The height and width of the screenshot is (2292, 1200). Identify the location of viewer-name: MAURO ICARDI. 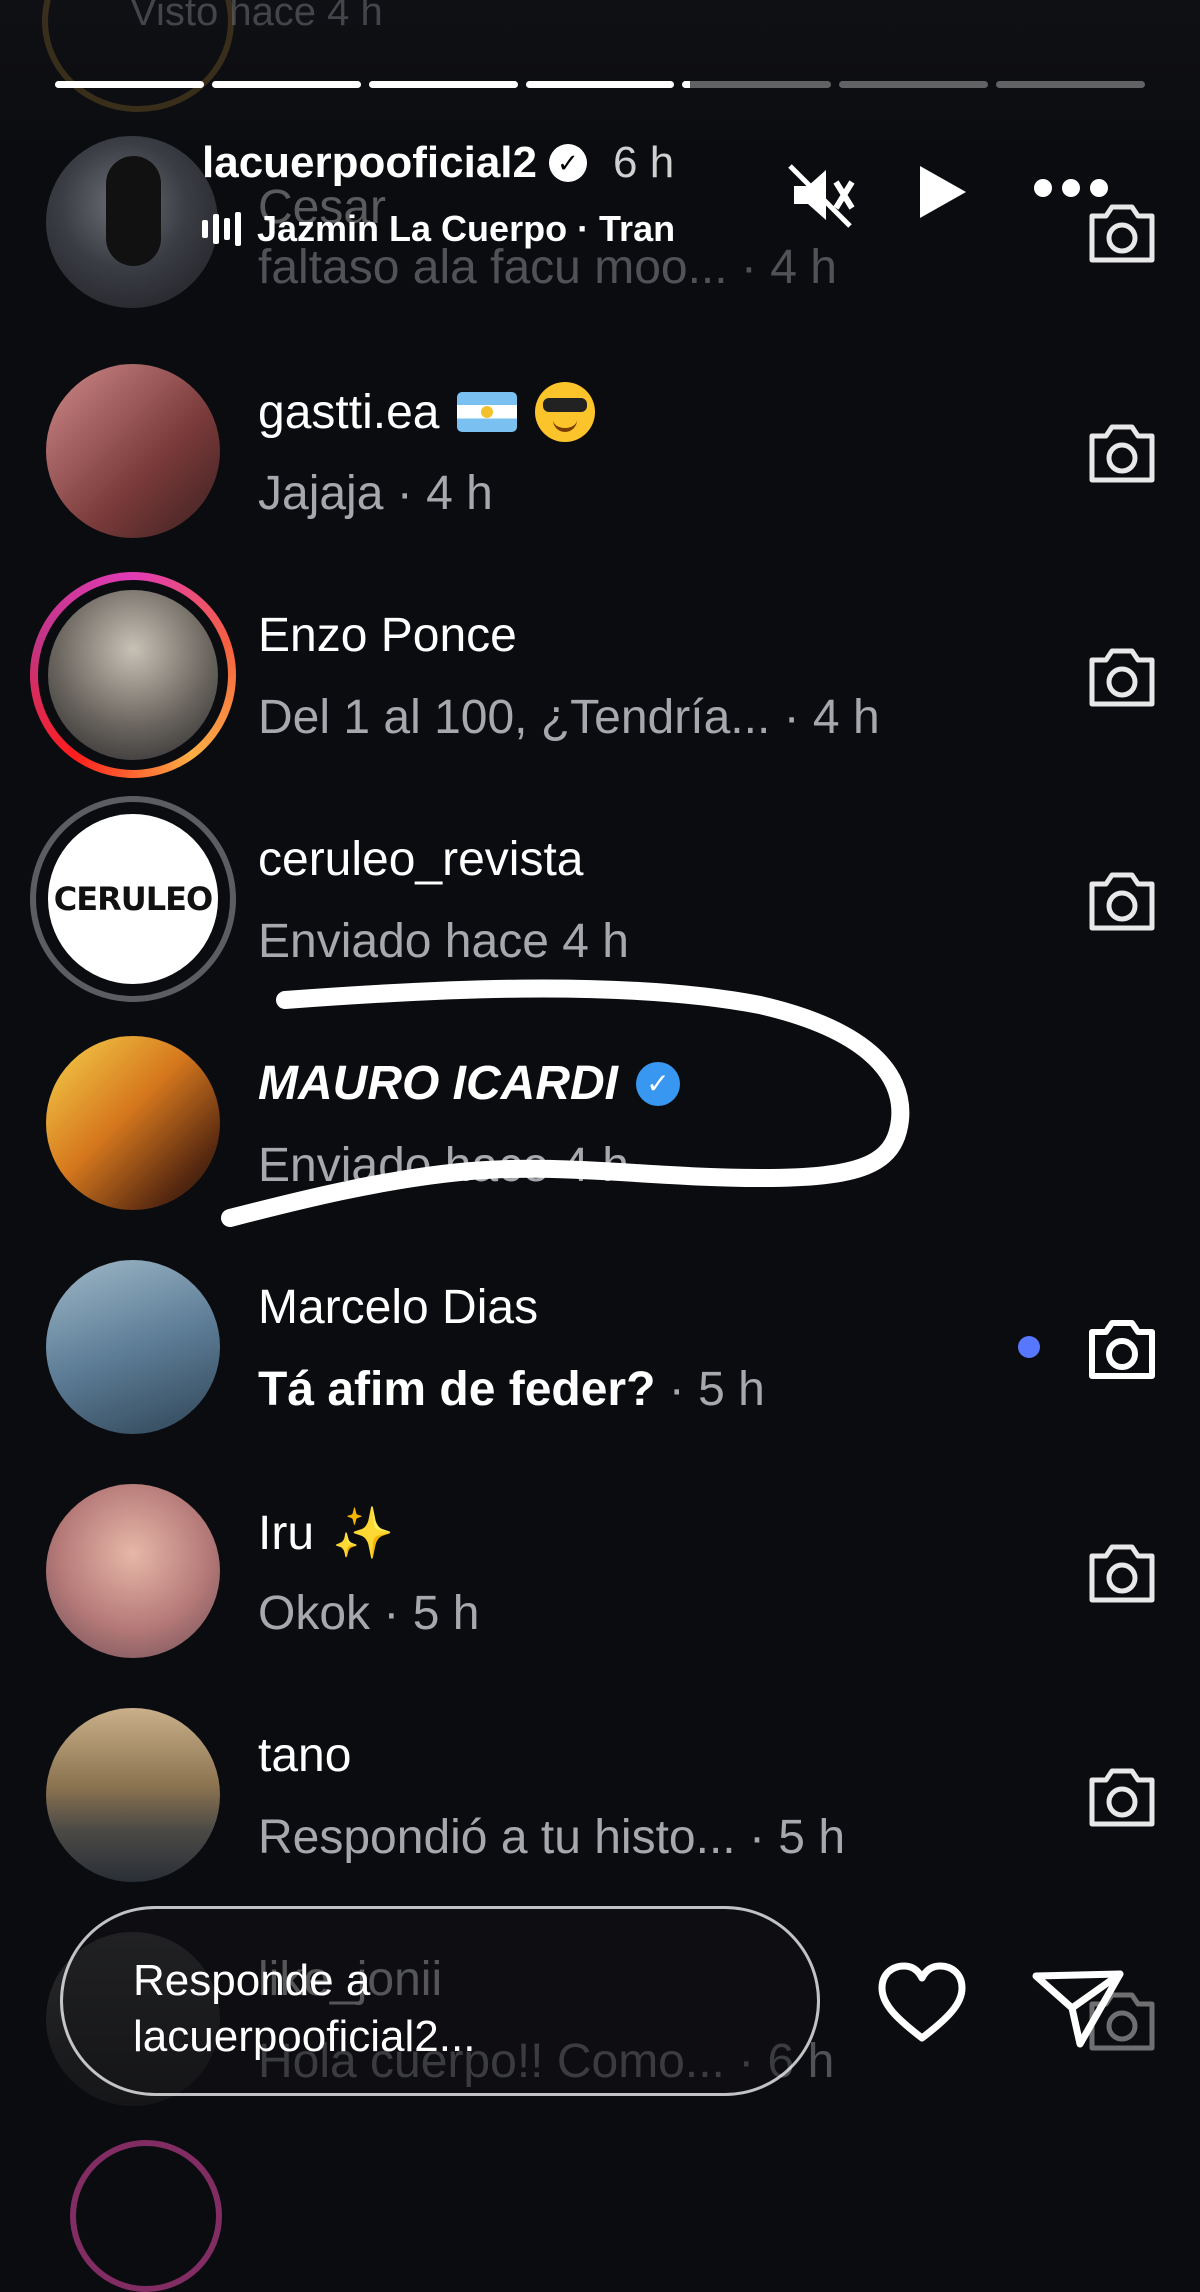
(438, 1083).